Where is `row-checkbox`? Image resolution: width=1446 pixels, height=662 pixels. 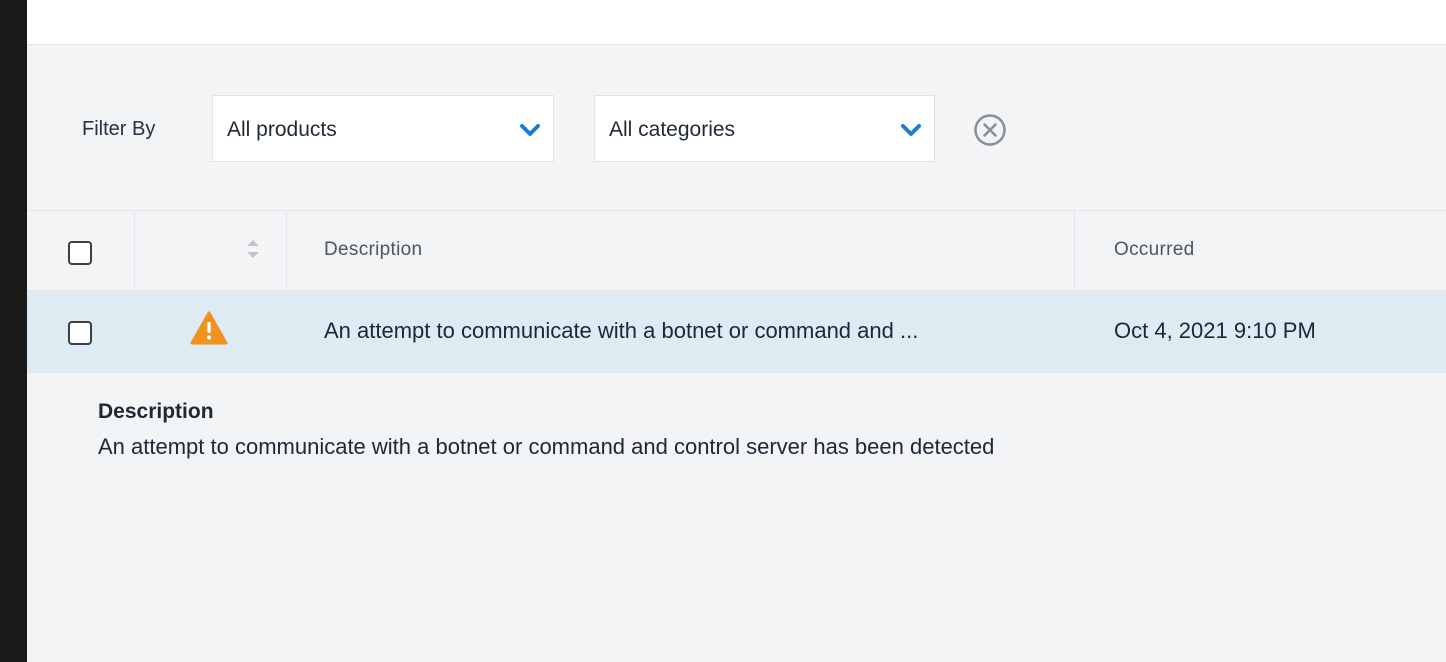
row-checkbox is located at coordinates (80, 333).